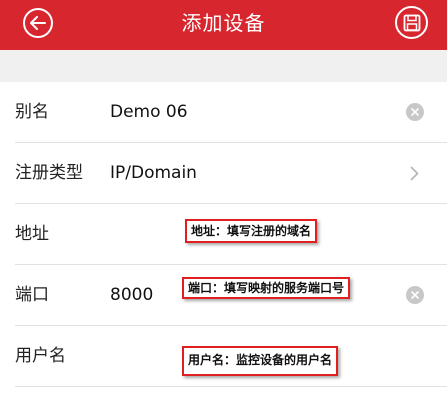 Image resolution: width=447 pixels, height=395 pixels. I want to click on divider, so click(231, 386).